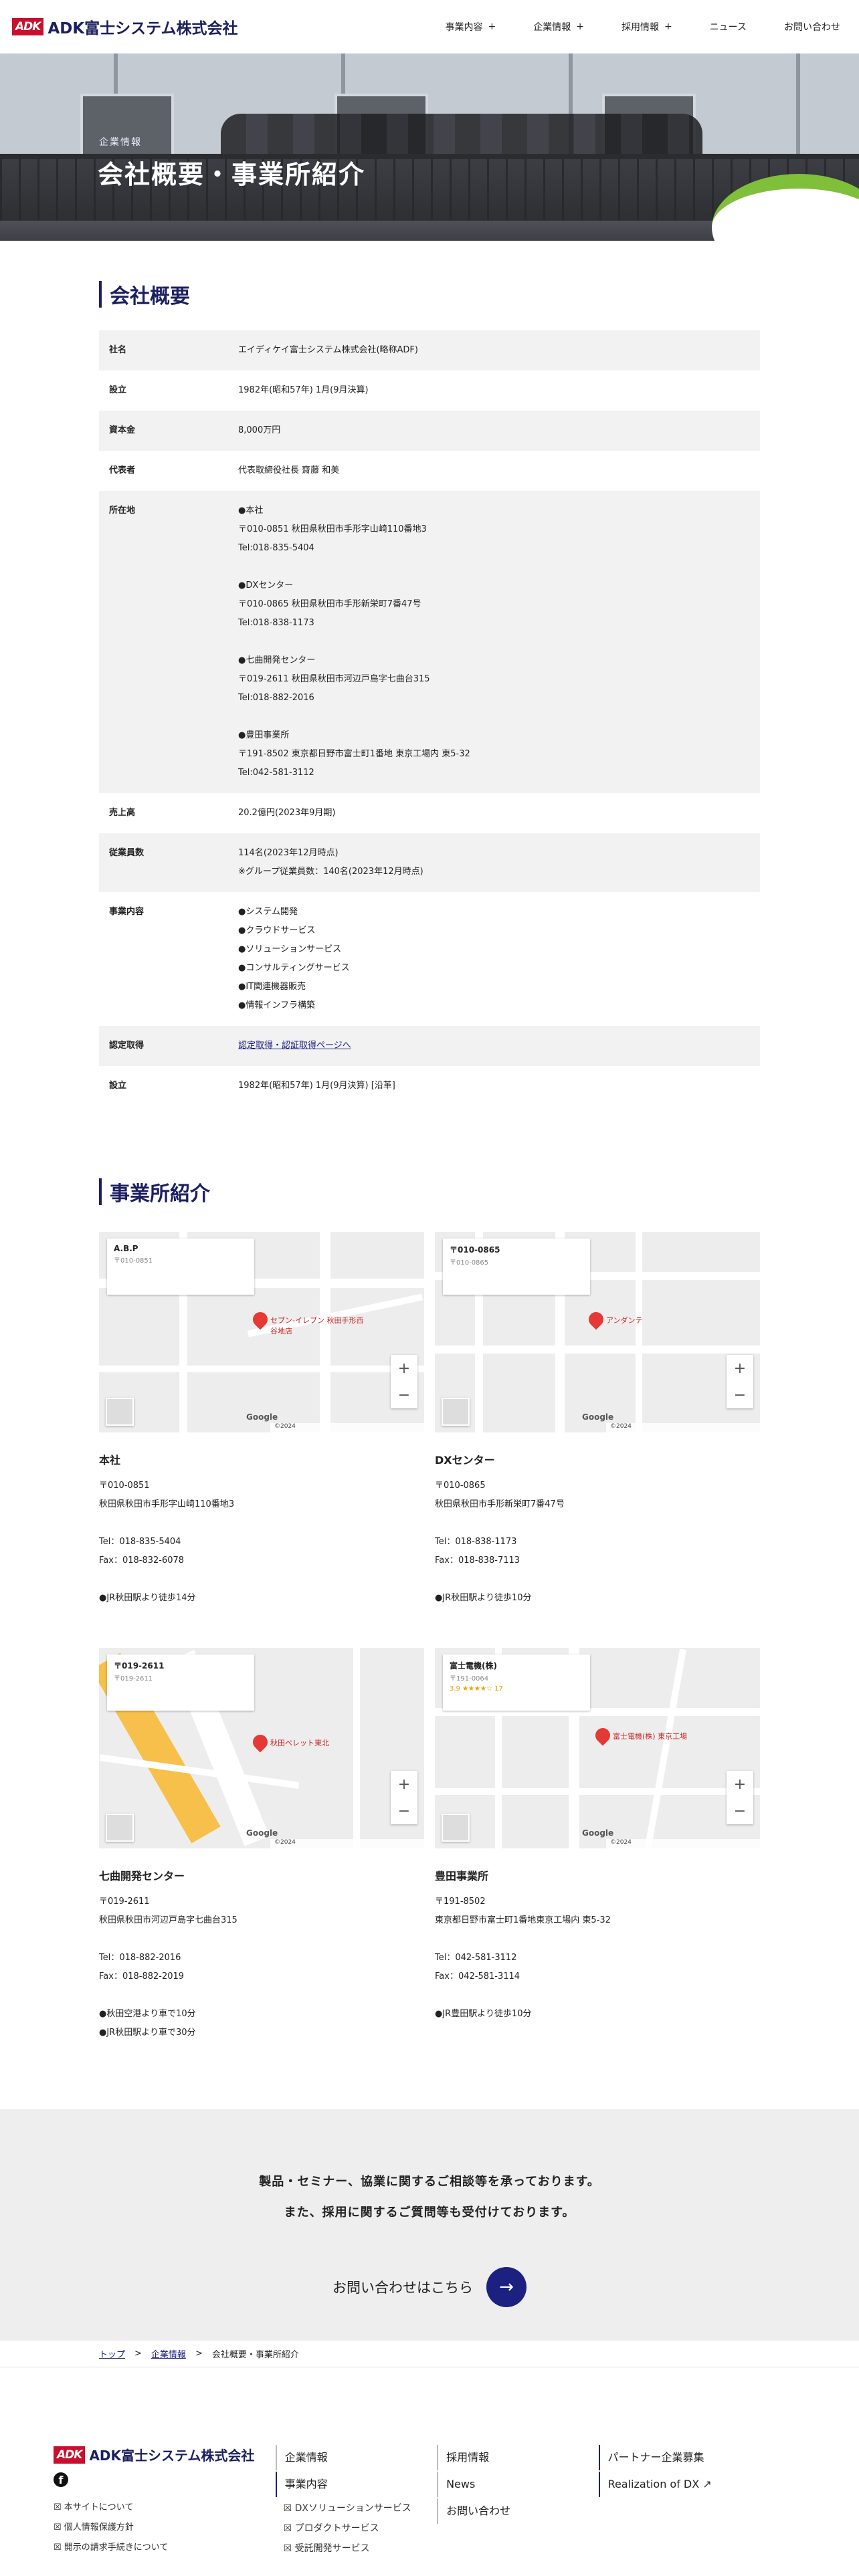  I want to click on nav-item: お問い合わせ, so click(812, 27).